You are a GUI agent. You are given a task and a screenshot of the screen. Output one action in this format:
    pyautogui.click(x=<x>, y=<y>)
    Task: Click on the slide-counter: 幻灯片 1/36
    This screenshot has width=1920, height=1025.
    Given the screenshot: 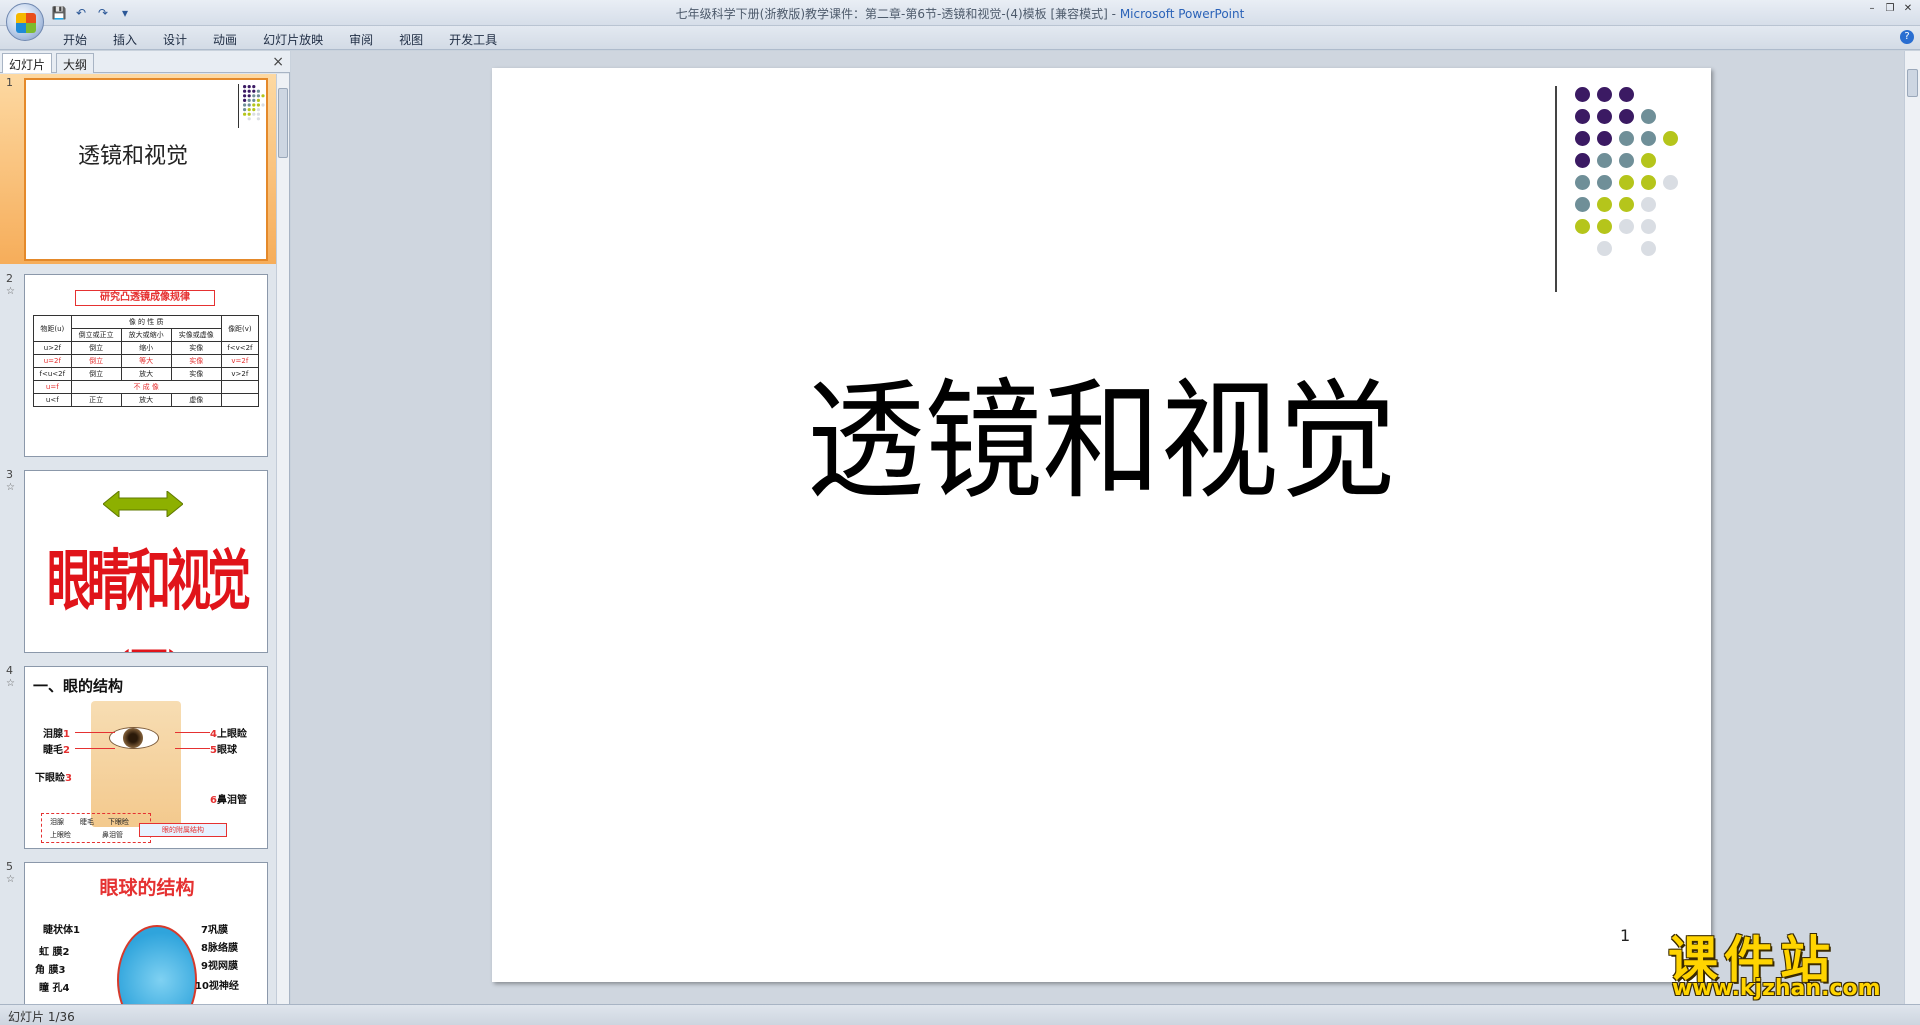 What is the action you would take?
    pyautogui.click(x=41, y=1017)
    